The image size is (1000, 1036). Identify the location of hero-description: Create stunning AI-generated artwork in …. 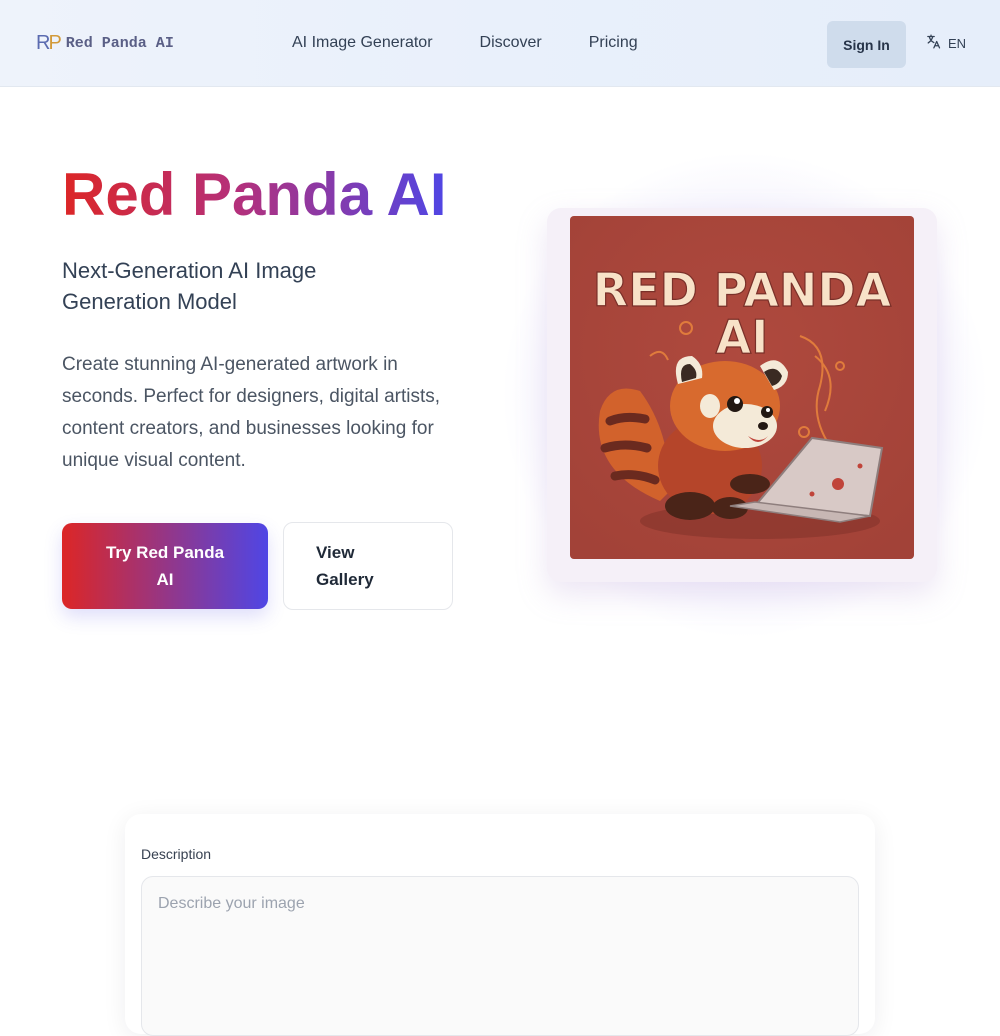
(251, 412).